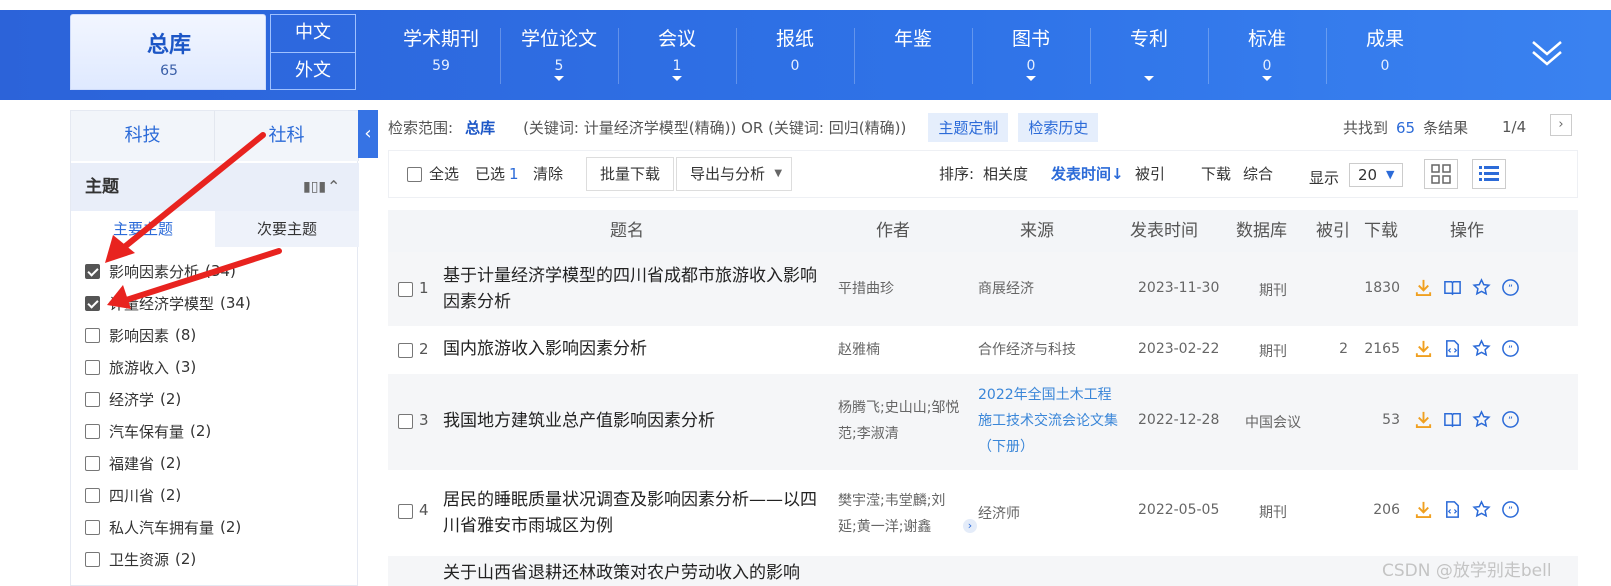  What do you see at coordinates (1328, 349) in the screenshot?
I see `row-cited: 2` at bounding box center [1328, 349].